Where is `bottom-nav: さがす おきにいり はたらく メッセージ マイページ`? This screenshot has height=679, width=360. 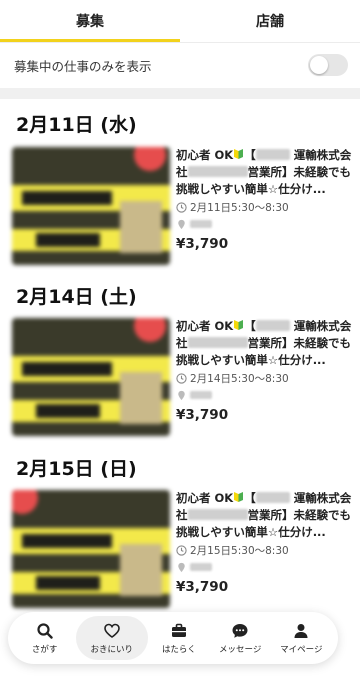
bottom-nav: さがす おきにいり はたらく メッセージ マイページ is located at coordinates (173, 638).